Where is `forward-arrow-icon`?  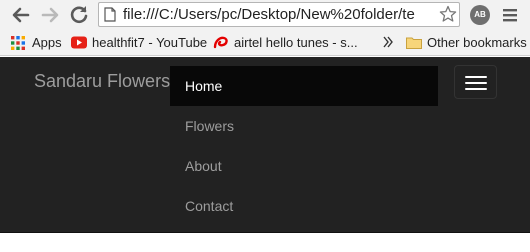
forward-arrow-icon is located at coordinates (50, 15).